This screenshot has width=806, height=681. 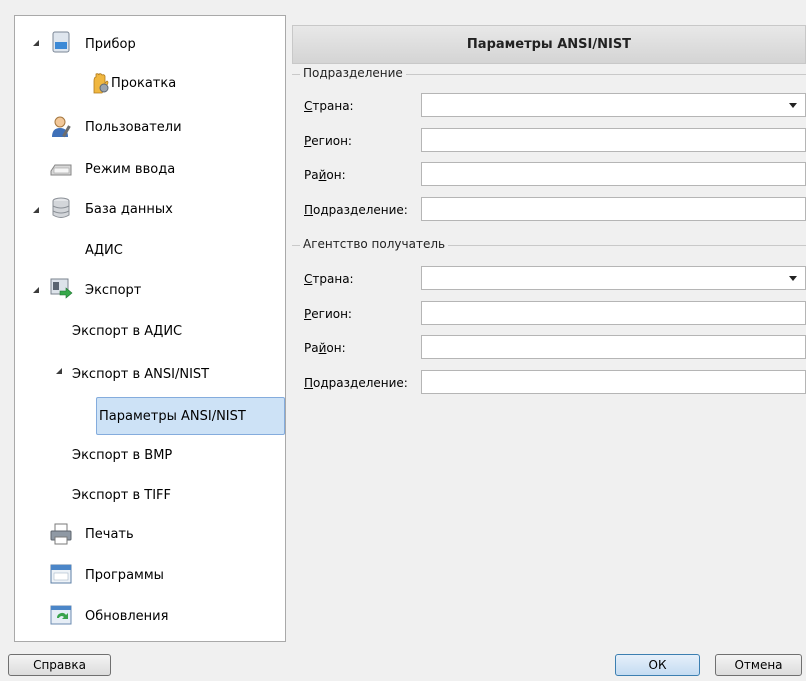 I want to click on export-icon, so click(x=61, y=288).